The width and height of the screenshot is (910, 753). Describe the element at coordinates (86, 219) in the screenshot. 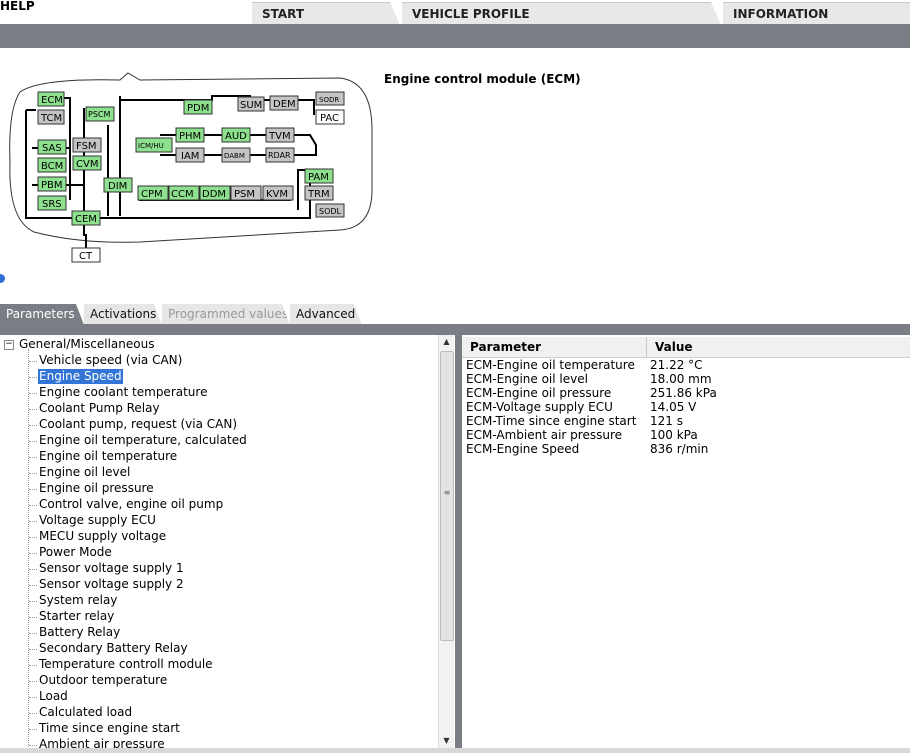

I see `module-label: CEM` at that location.